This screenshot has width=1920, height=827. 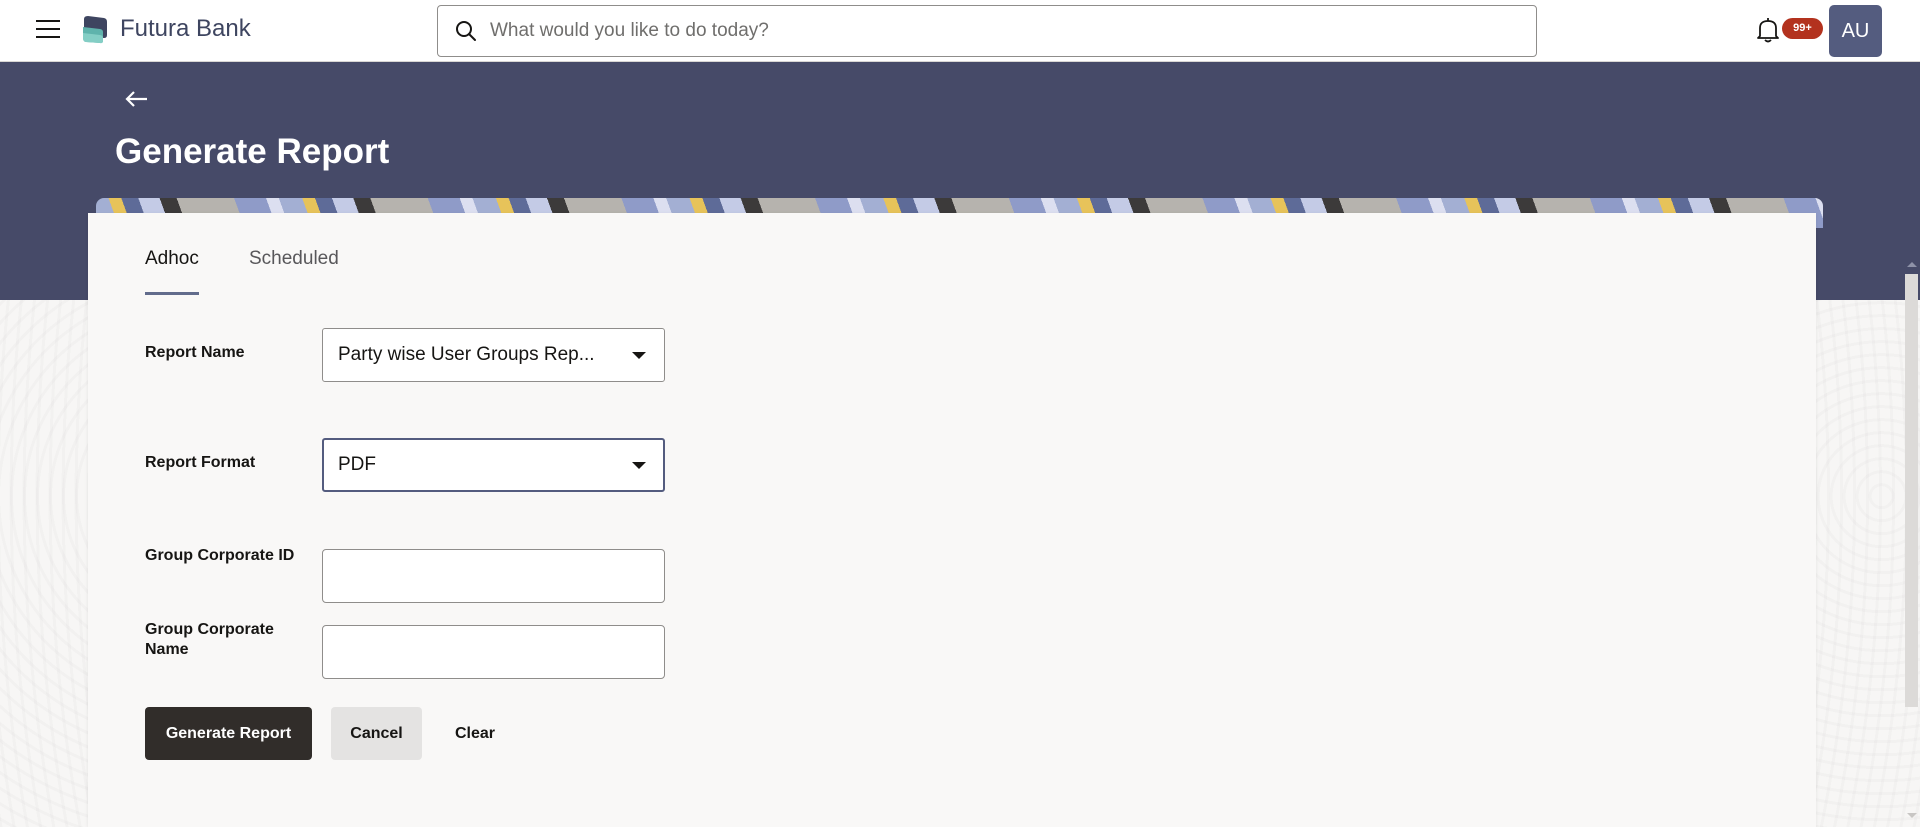 What do you see at coordinates (200, 462) in the screenshot?
I see `report-format-label: Report Format` at bounding box center [200, 462].